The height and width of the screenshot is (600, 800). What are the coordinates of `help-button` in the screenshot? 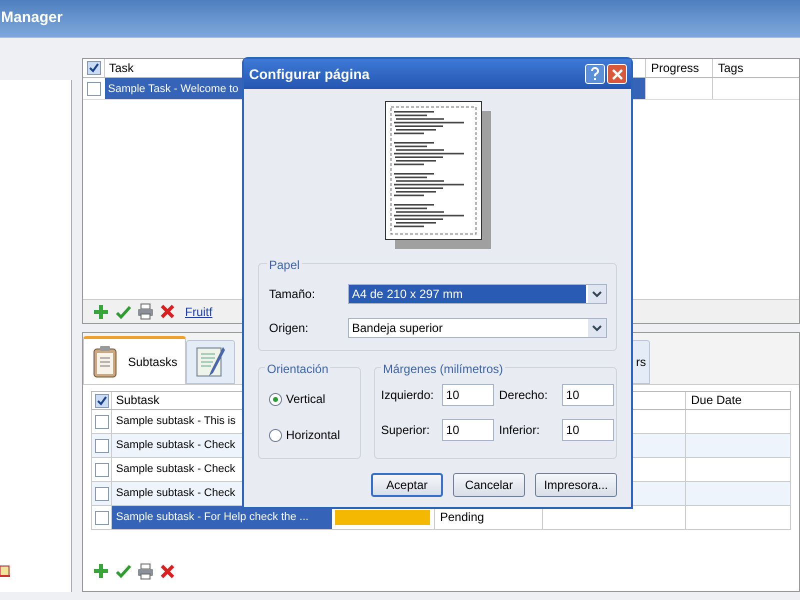 It's located at (595, 74).